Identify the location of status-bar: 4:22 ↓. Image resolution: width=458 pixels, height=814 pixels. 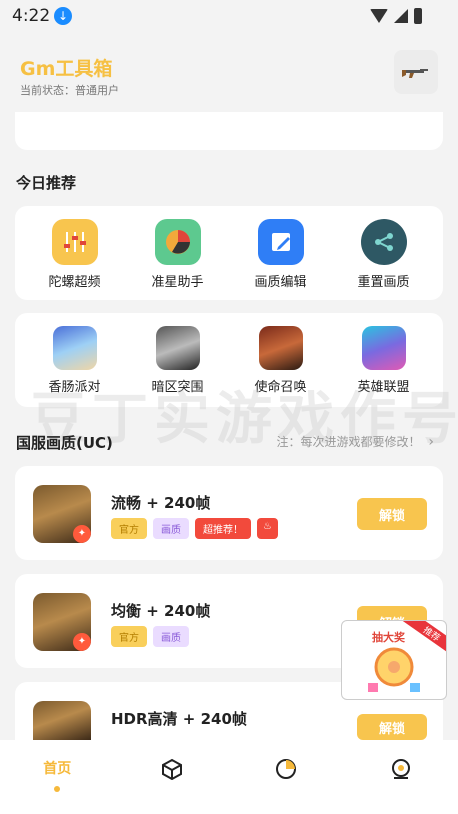
(229, 17).